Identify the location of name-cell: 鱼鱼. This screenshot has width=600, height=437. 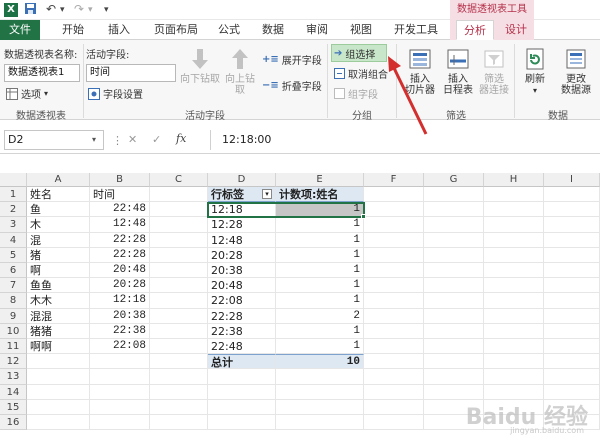
(58, 286).